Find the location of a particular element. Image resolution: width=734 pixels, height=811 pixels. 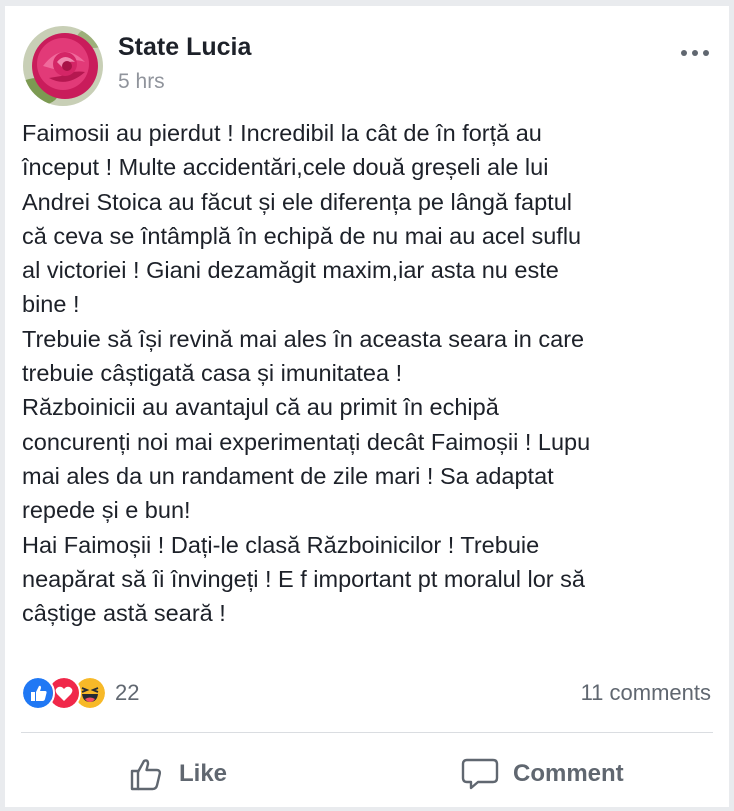

divider is located at coordinates (367, 732).